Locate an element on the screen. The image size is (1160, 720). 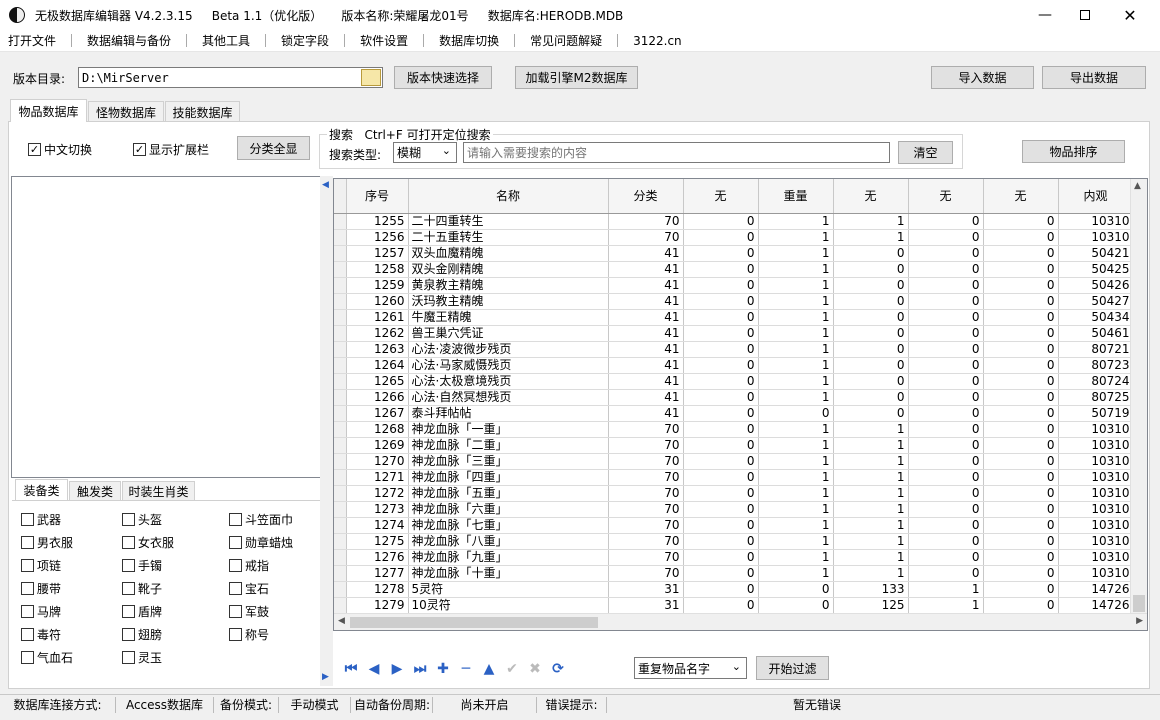
table-cell: 80721 is located at coordinates (1096, 349).